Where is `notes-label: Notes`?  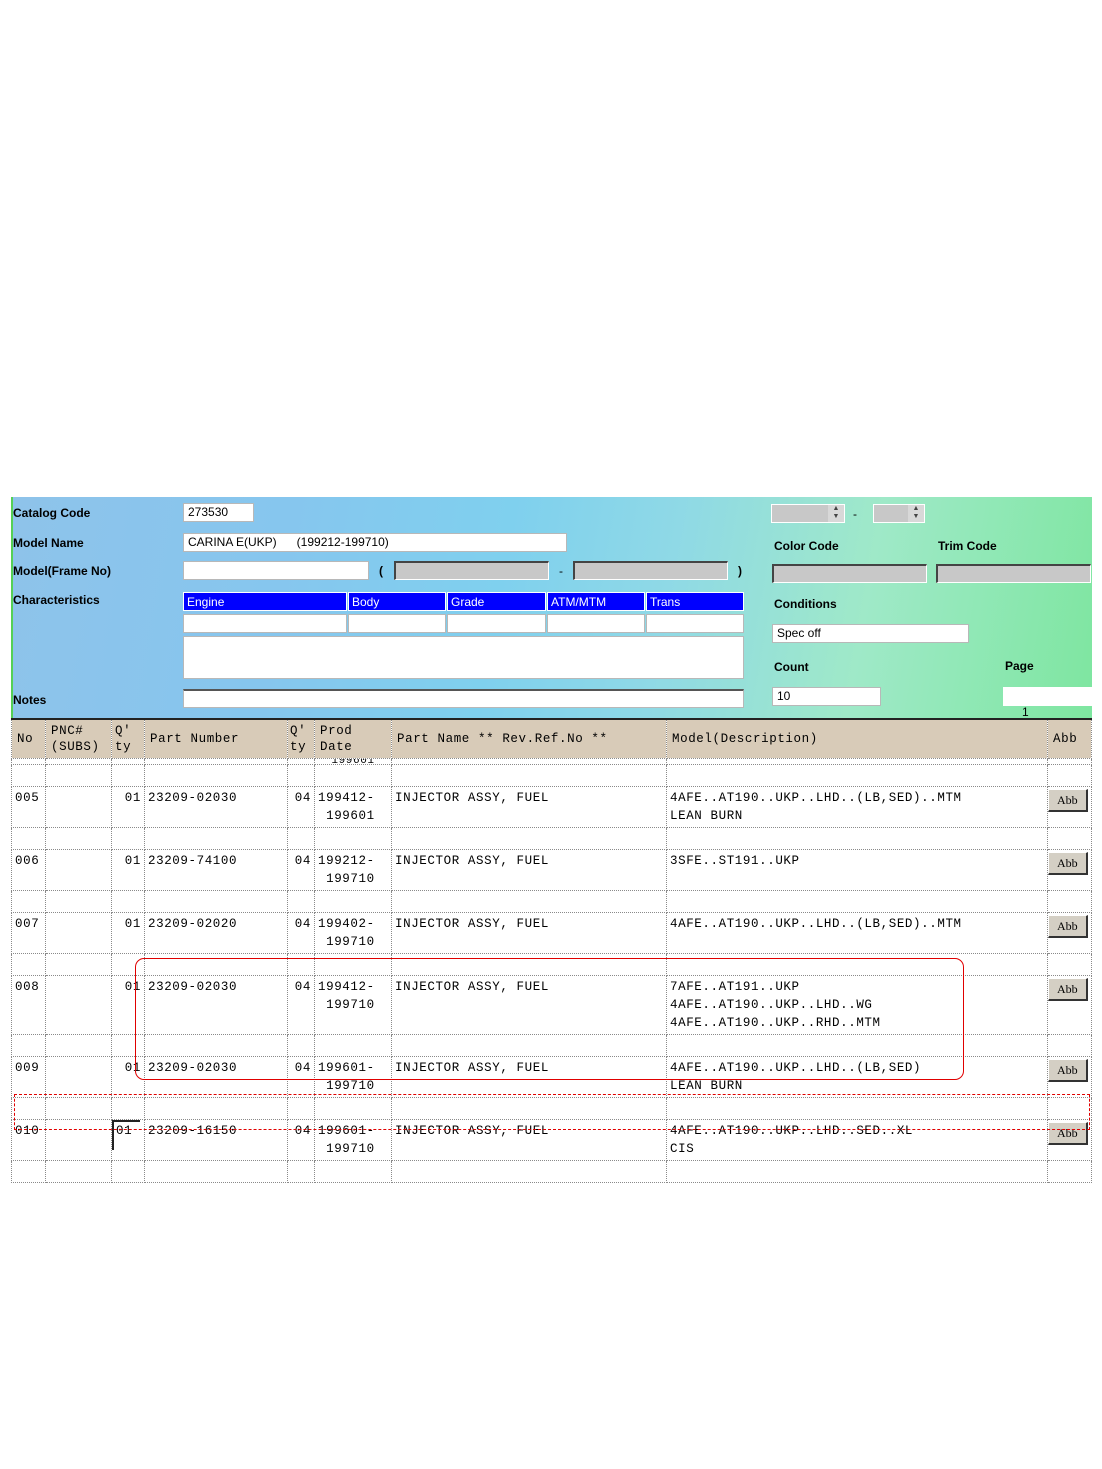 notes-label: Notes is located at coordinates (30, 700).